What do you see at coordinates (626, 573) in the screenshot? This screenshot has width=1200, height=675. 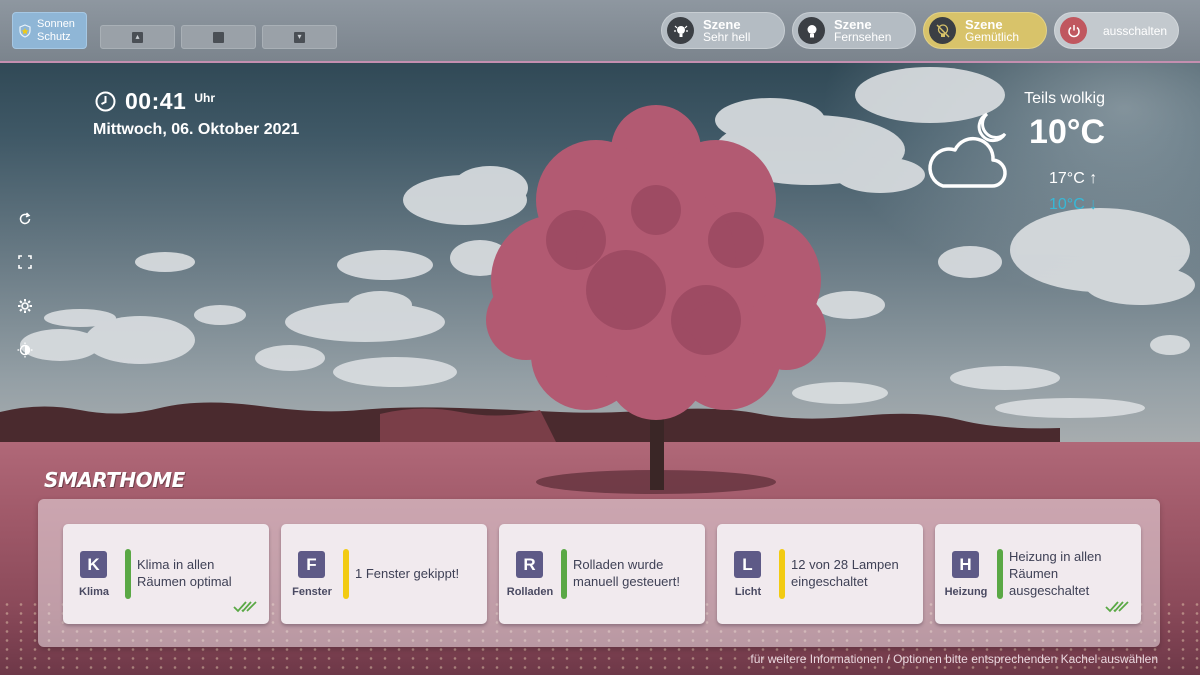 I see `tile-message: Rolladen wurde manuell gesteuert!` at bounding box center [626, 573].